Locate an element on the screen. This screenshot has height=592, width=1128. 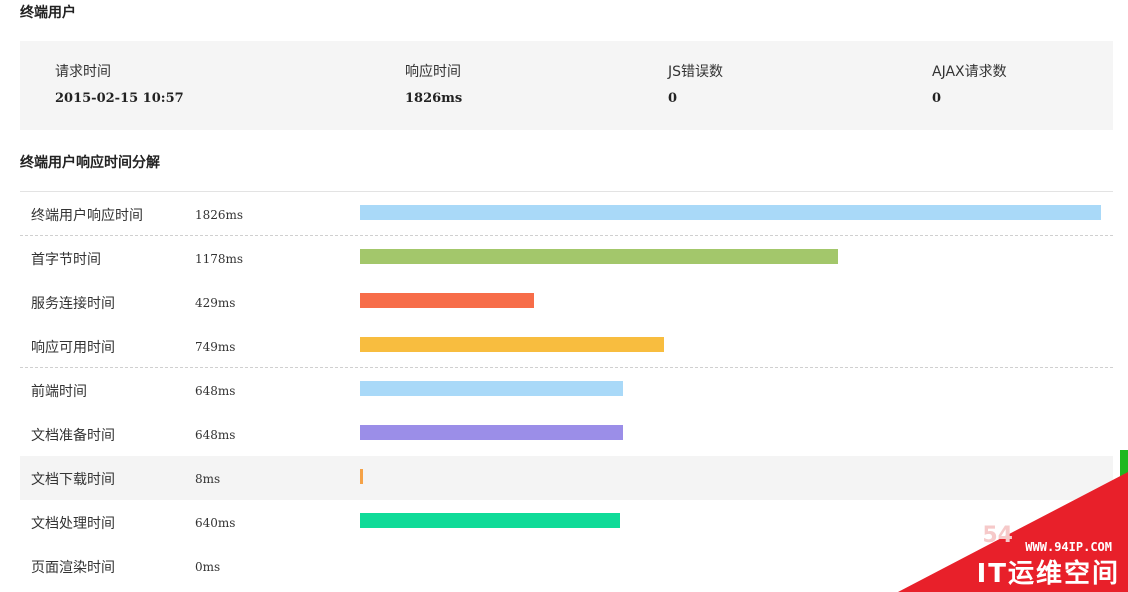
watermark-logo: 54 WWW.94IP.COM IT运维空间 is located at coordinates (1013, 532).